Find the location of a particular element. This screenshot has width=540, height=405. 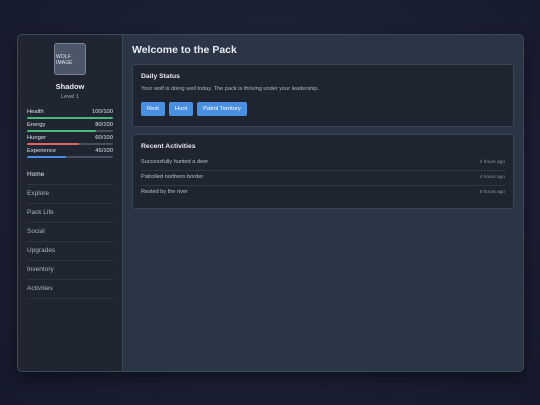

activity-time: 4 hours ago is located at coordinates (492, 177).